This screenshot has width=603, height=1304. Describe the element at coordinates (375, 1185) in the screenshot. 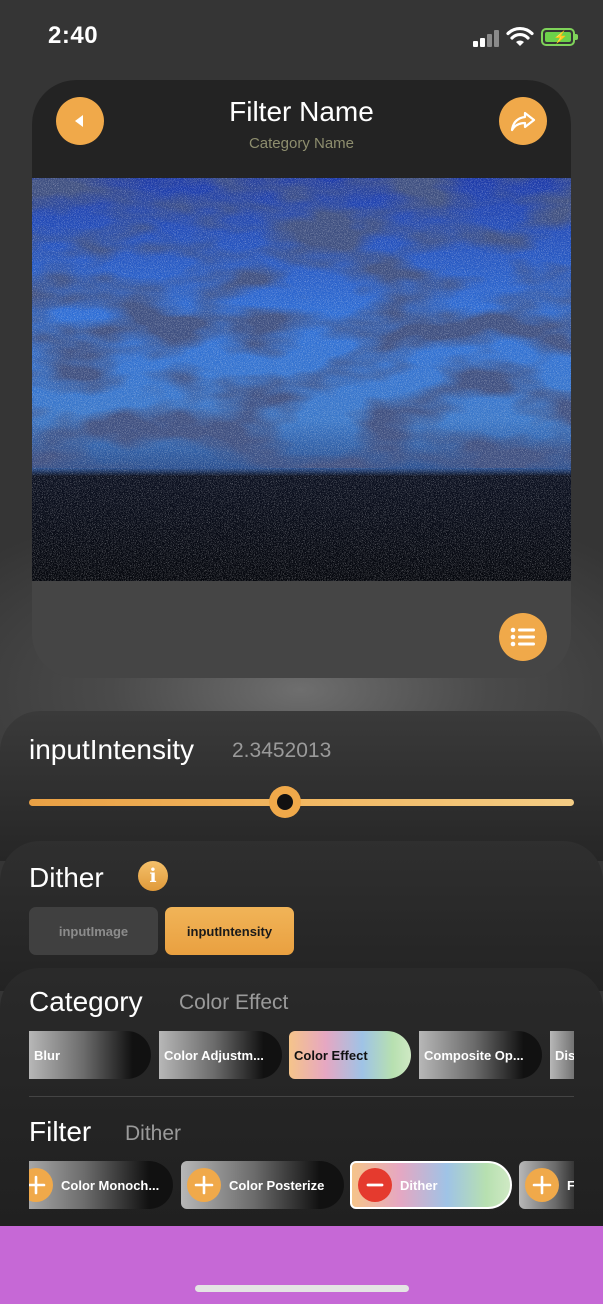

I see `remove-icon` at that location.